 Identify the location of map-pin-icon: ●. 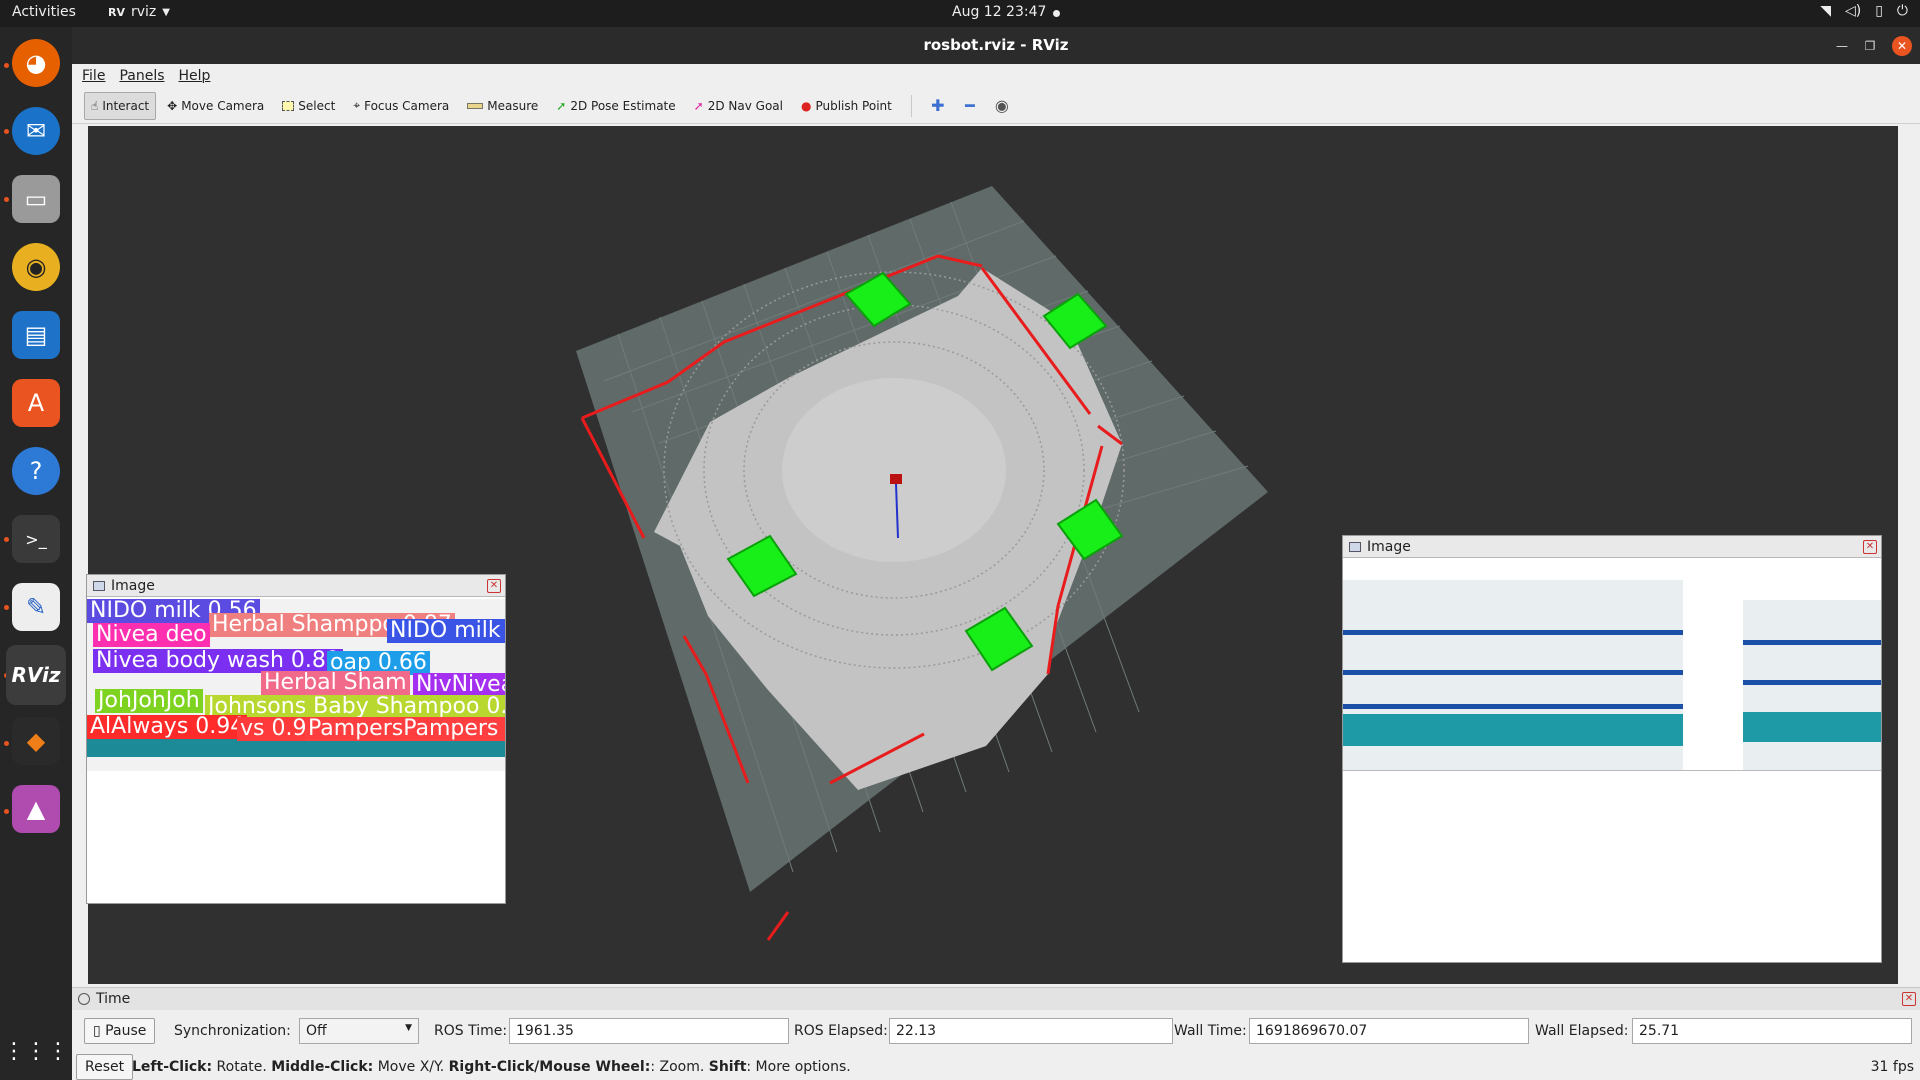
(806, 105).